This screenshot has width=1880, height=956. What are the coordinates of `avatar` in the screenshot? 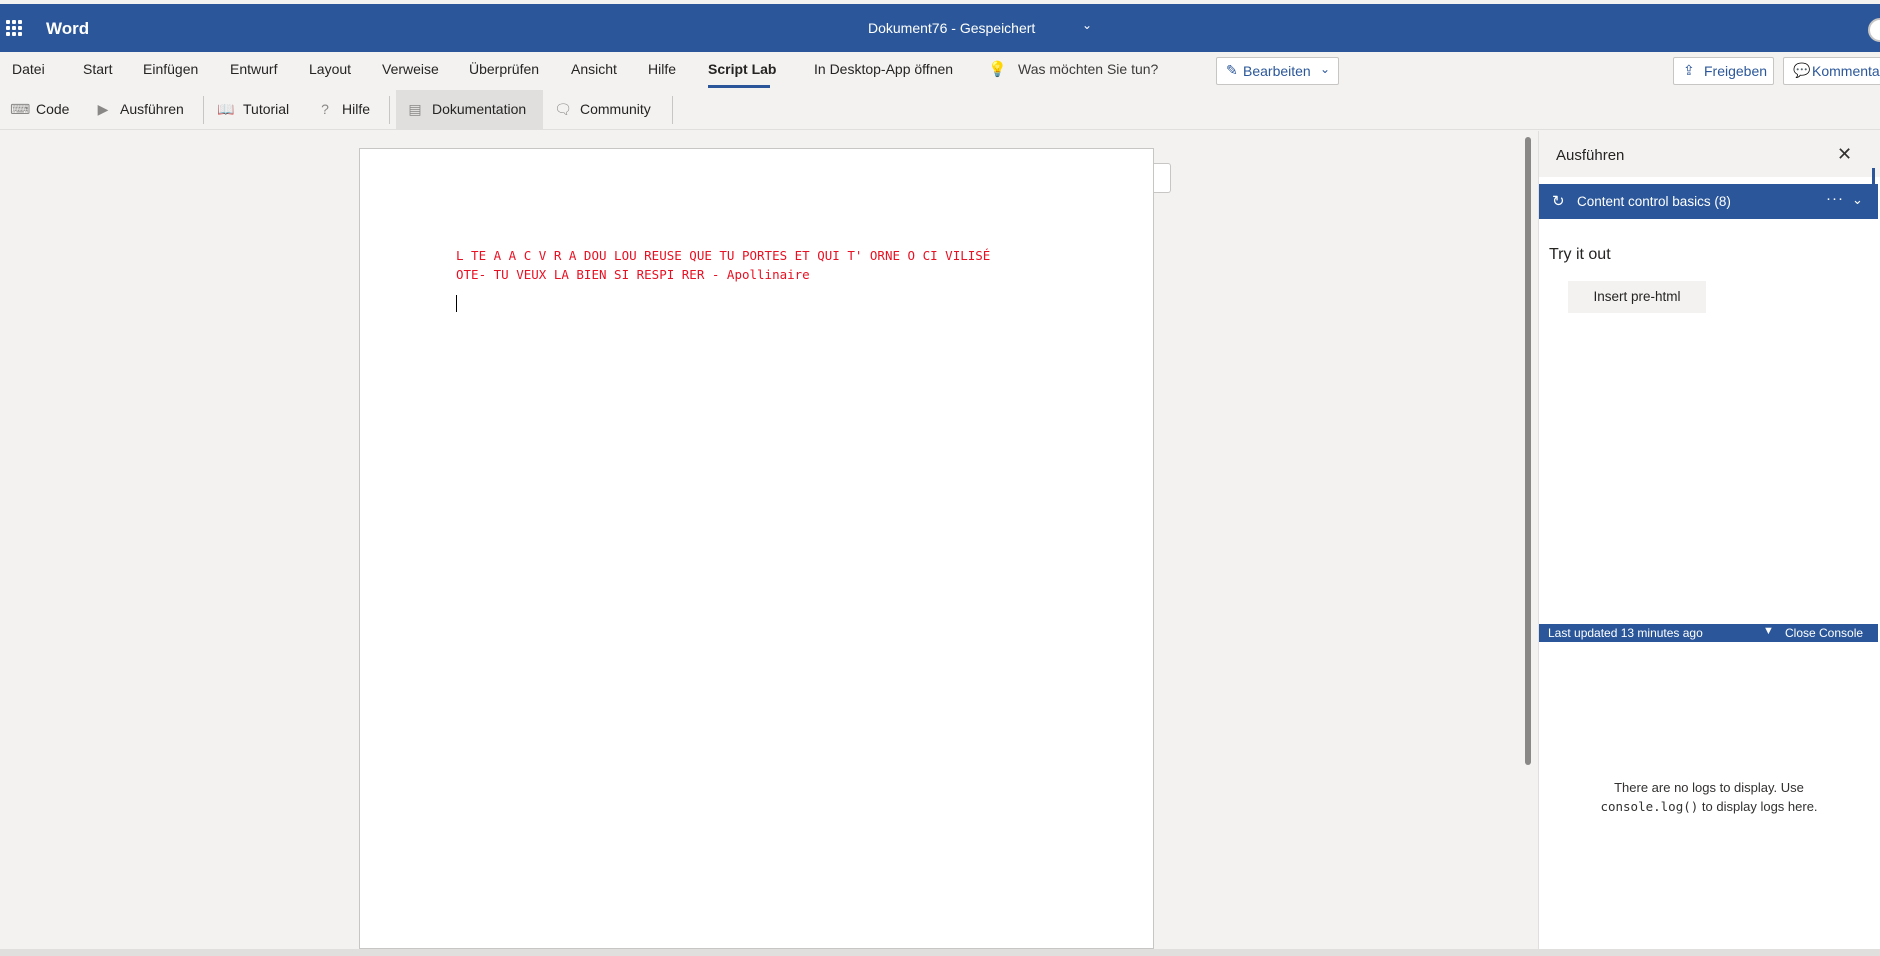 It's located at (1874, 30).